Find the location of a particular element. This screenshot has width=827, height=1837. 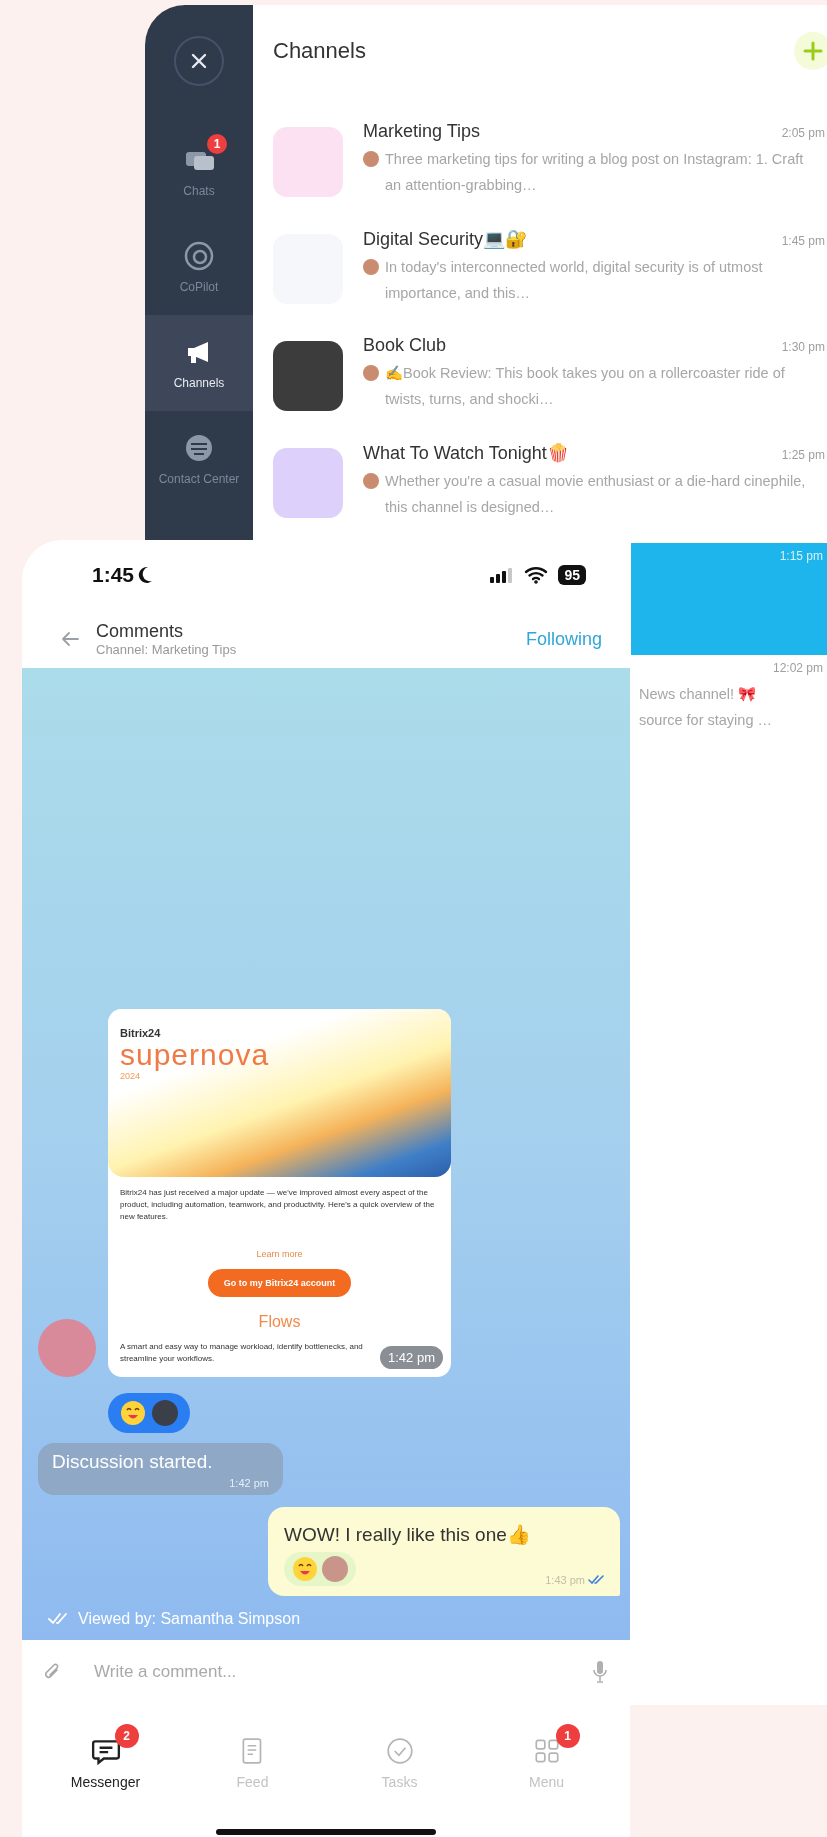

globe-icon is located at coordinates (199, 448).